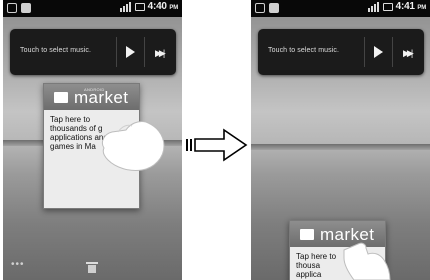 Image resolution: width=430 pixels, height=280 pixels. I want to click on status-bar: 4:40 PM, so click(92, 8).